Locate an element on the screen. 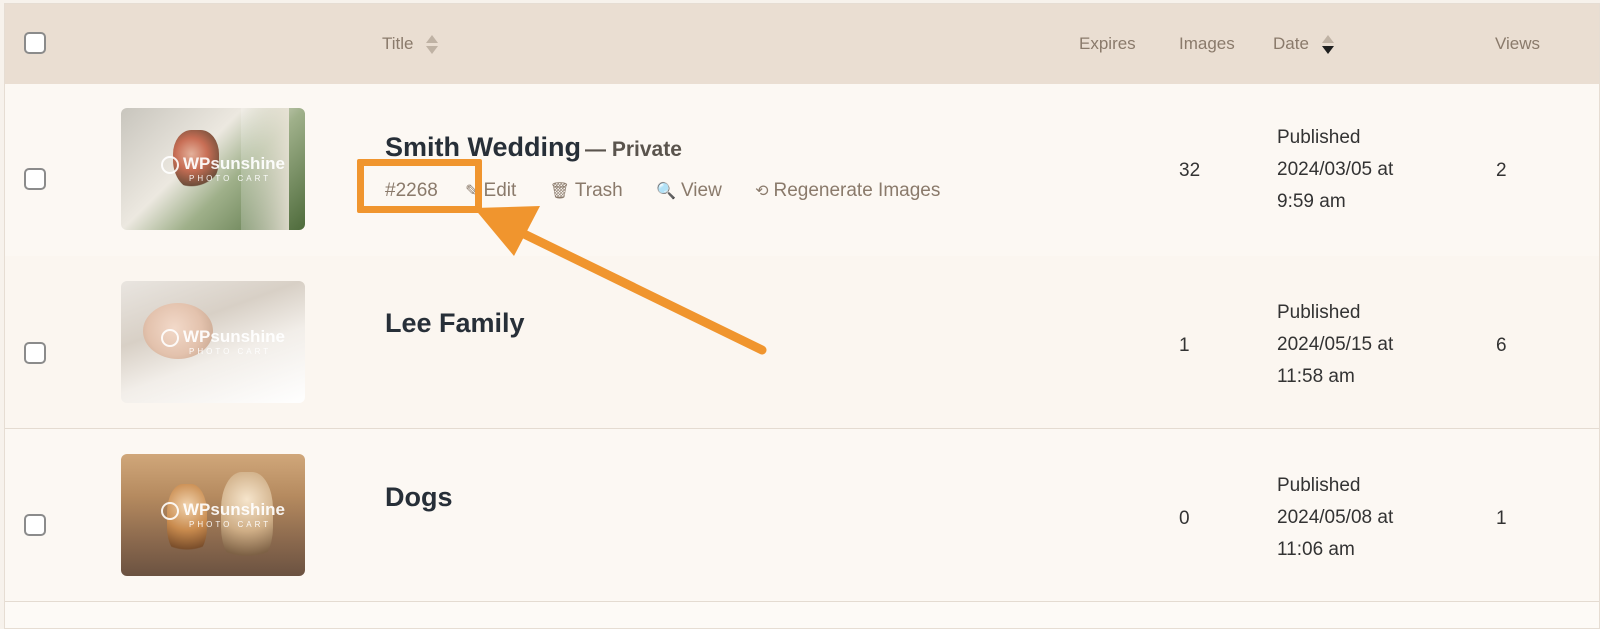 The width and height of the screenshot is (1600, 629). view-icon: 🔍 is located at coordinates (666, 191).